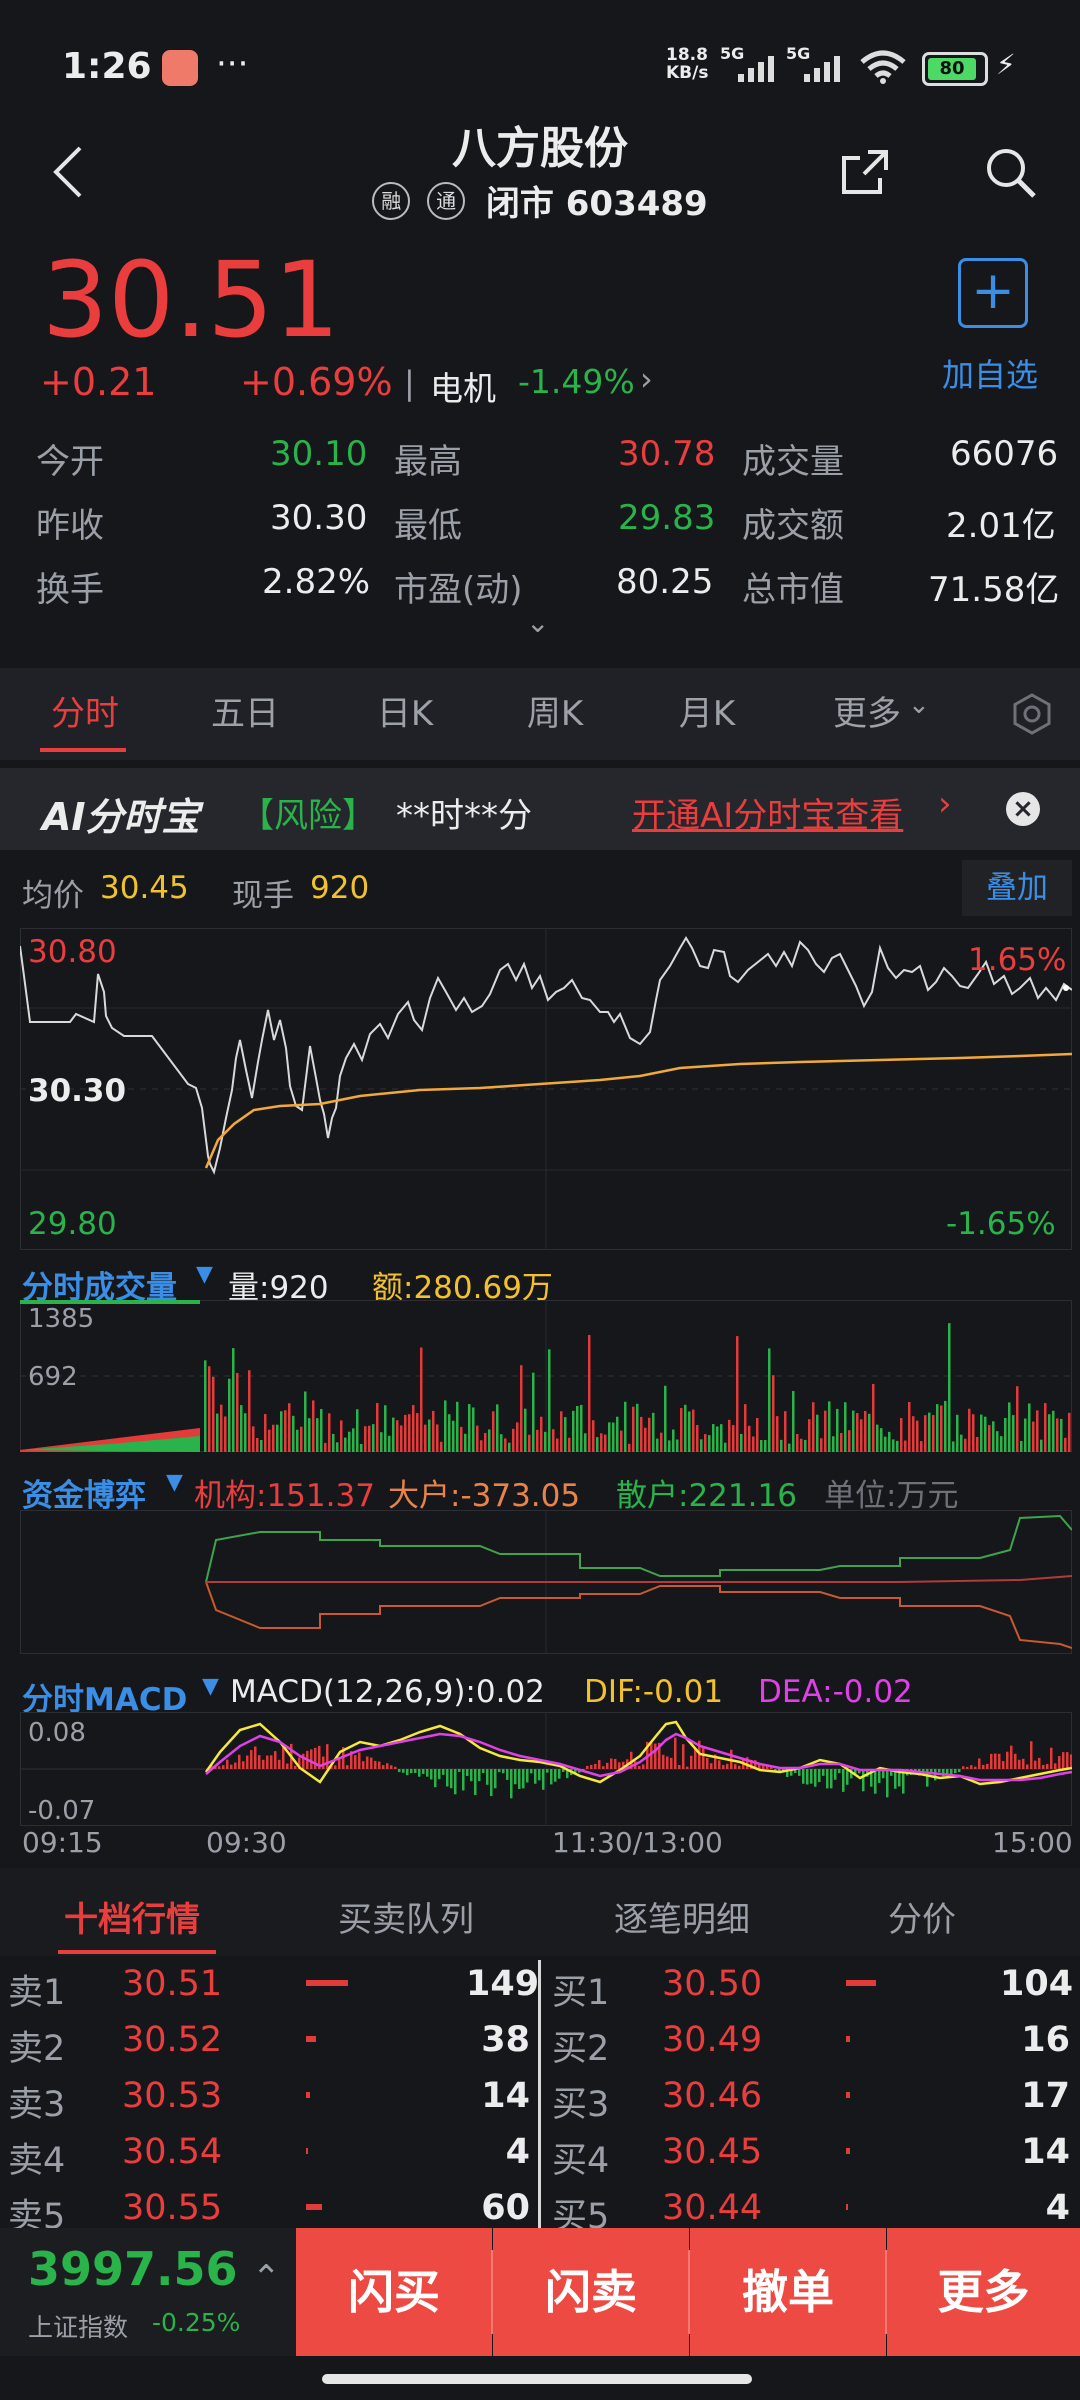 The width and height of the screenshot is (1080, 2400). What do you see at coordinates (77, 1091) in the screenshot?
I see `price-axis-mid: 30.30` at bounding box center [77, 1091].